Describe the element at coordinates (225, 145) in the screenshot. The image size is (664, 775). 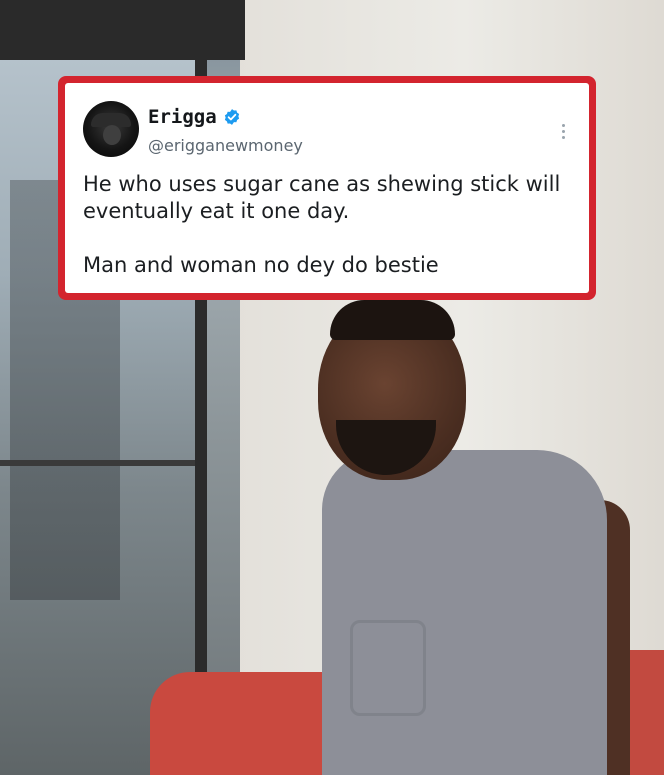
I see `author-handle: @erigganewmoney` at that location.